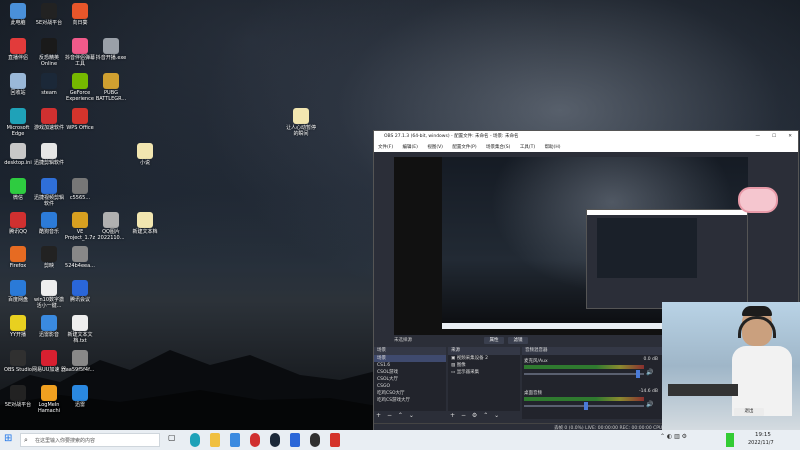 The image size is (800, 450). Describe the element at coordinates (111, 49) in the screenshot. I see `desktop-icon: 抖音开播.exe` at that location.